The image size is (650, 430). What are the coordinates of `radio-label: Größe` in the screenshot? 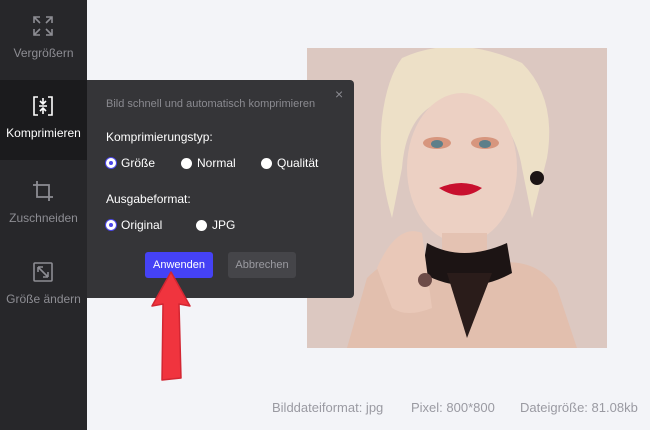 It's located at (138, 163).